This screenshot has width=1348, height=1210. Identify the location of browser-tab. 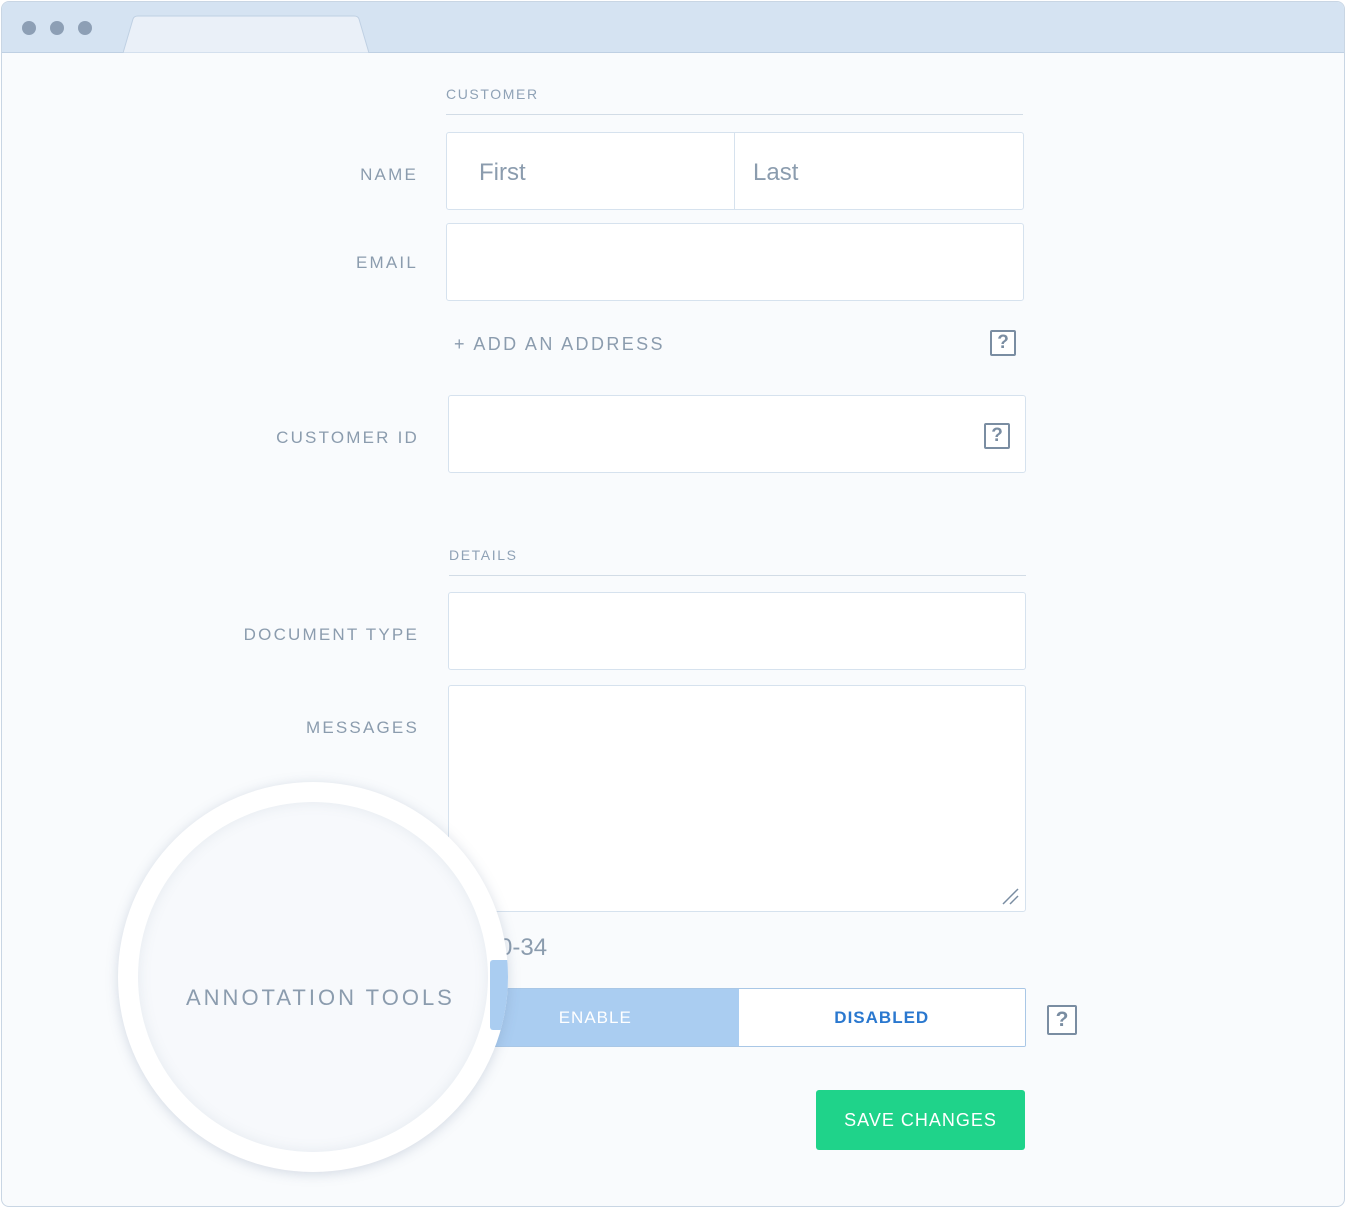
(246, 34).